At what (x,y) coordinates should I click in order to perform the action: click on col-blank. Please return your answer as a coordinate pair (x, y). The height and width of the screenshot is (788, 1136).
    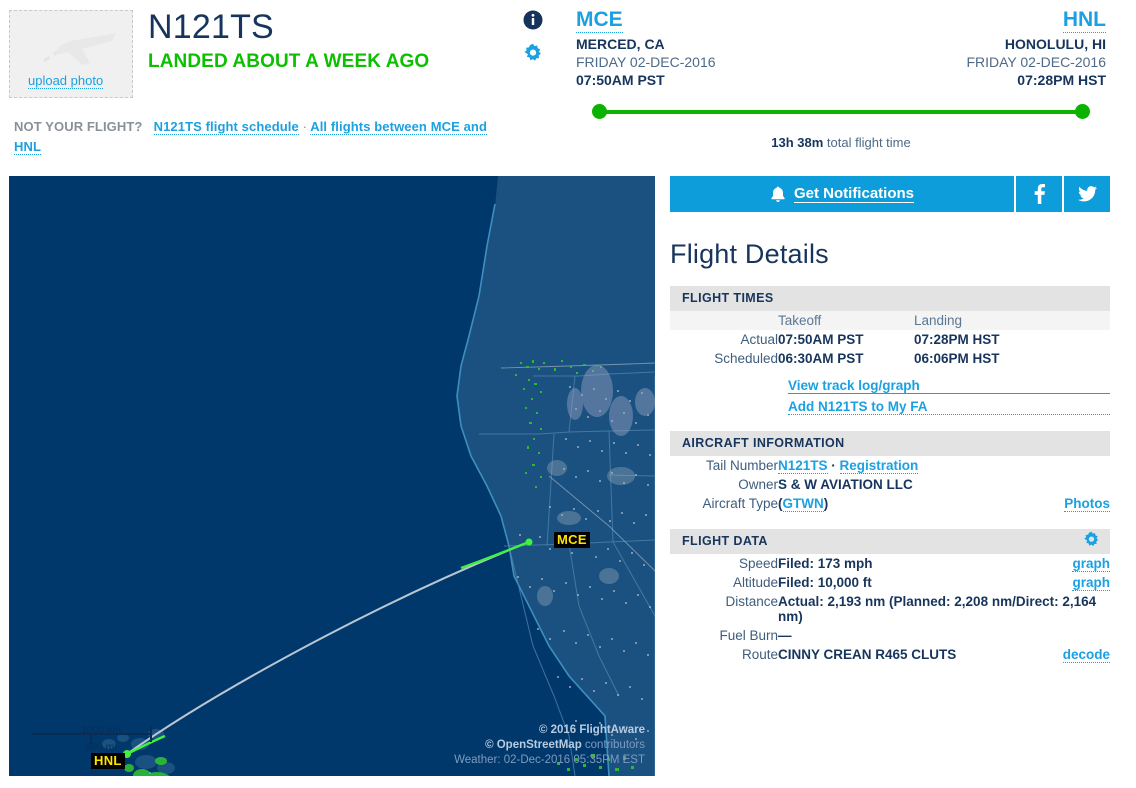
    Looking at the image, I should click on (724, 320).